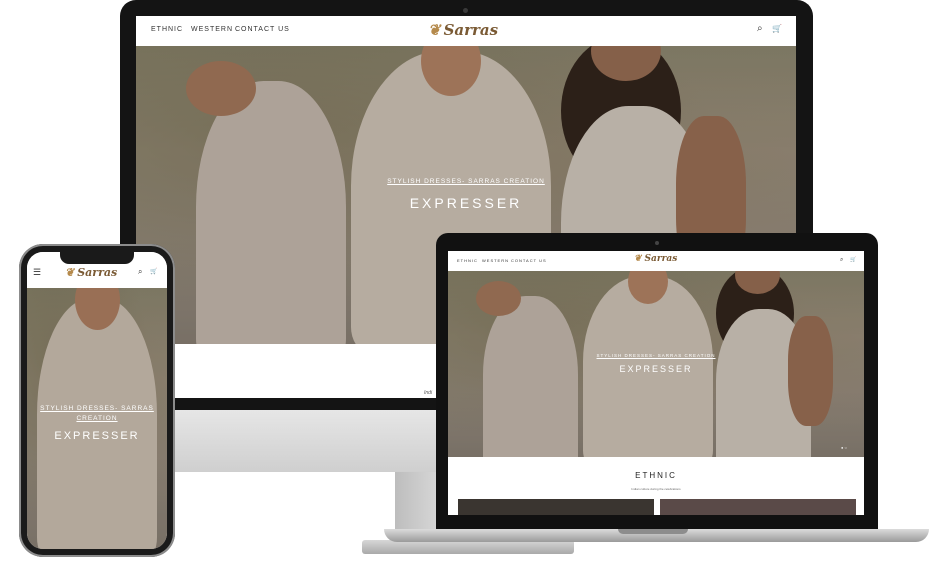 The height and width of the screenshot is (575, 929). What do you see at coordinates (37, 272) in the screenshot?
I see `phone-menu-icon: ☰` at bounding box center [37, 272].